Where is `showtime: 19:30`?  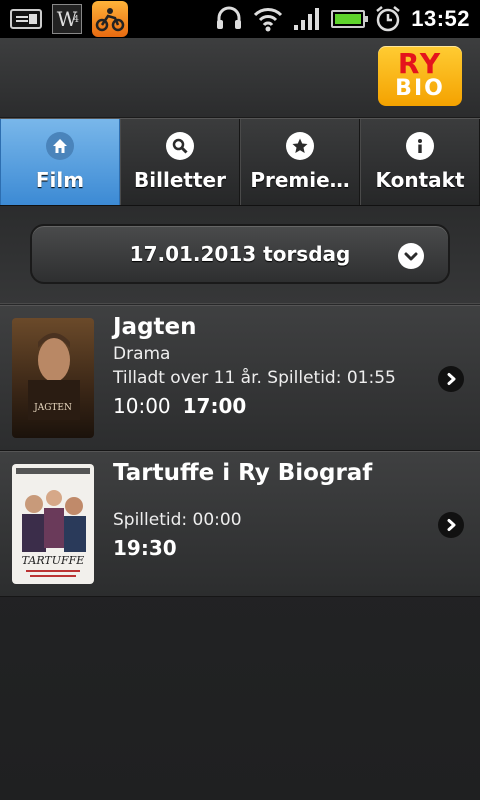
showtime: 19:30 is located at coordinates (145, 548).